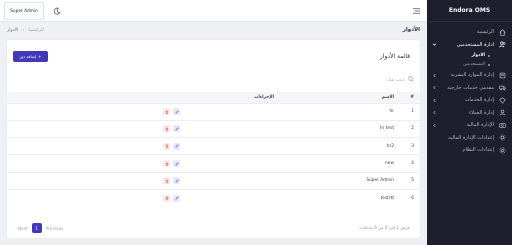 This screenshot has width=512, height=245. I want to click on sidebar-item-label: ادارة المستخدمين, so click(475, 44).